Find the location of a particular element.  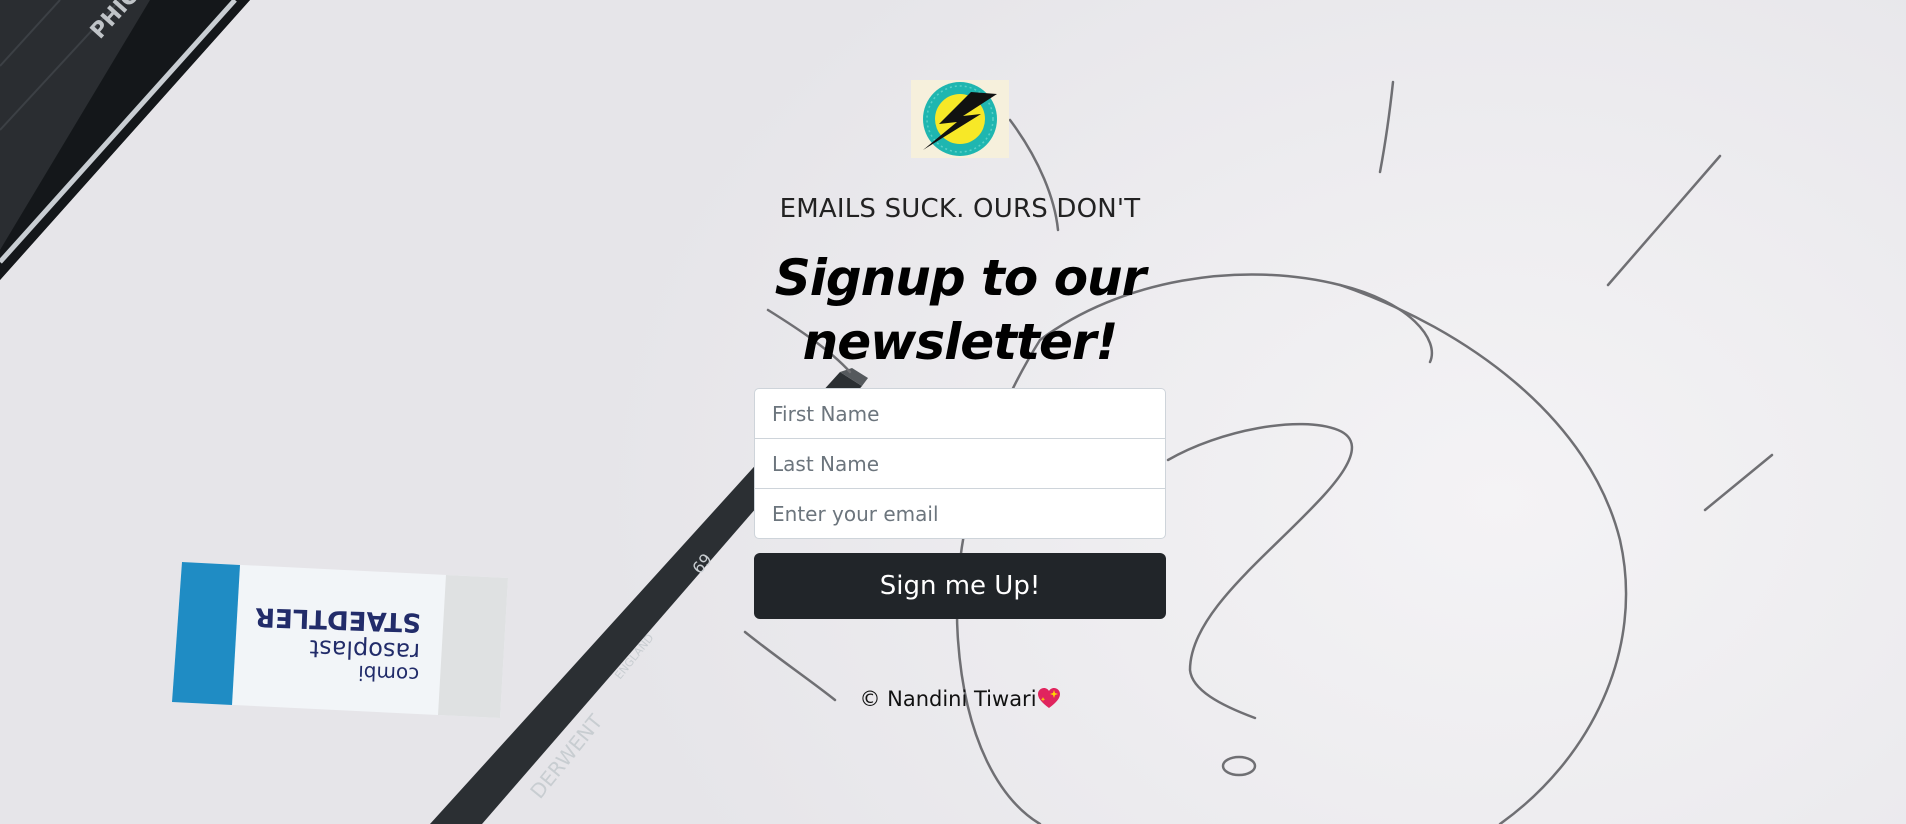

first-name-input is located at coordinates (960, 413).